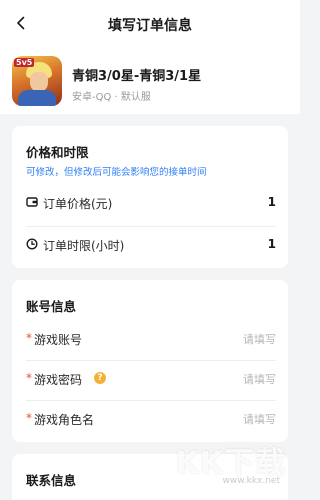 The image size is (320, 500). Describe the element at coordinates (259, 379) in the screenshot. I see `game-password-input: 请填写` at that location.